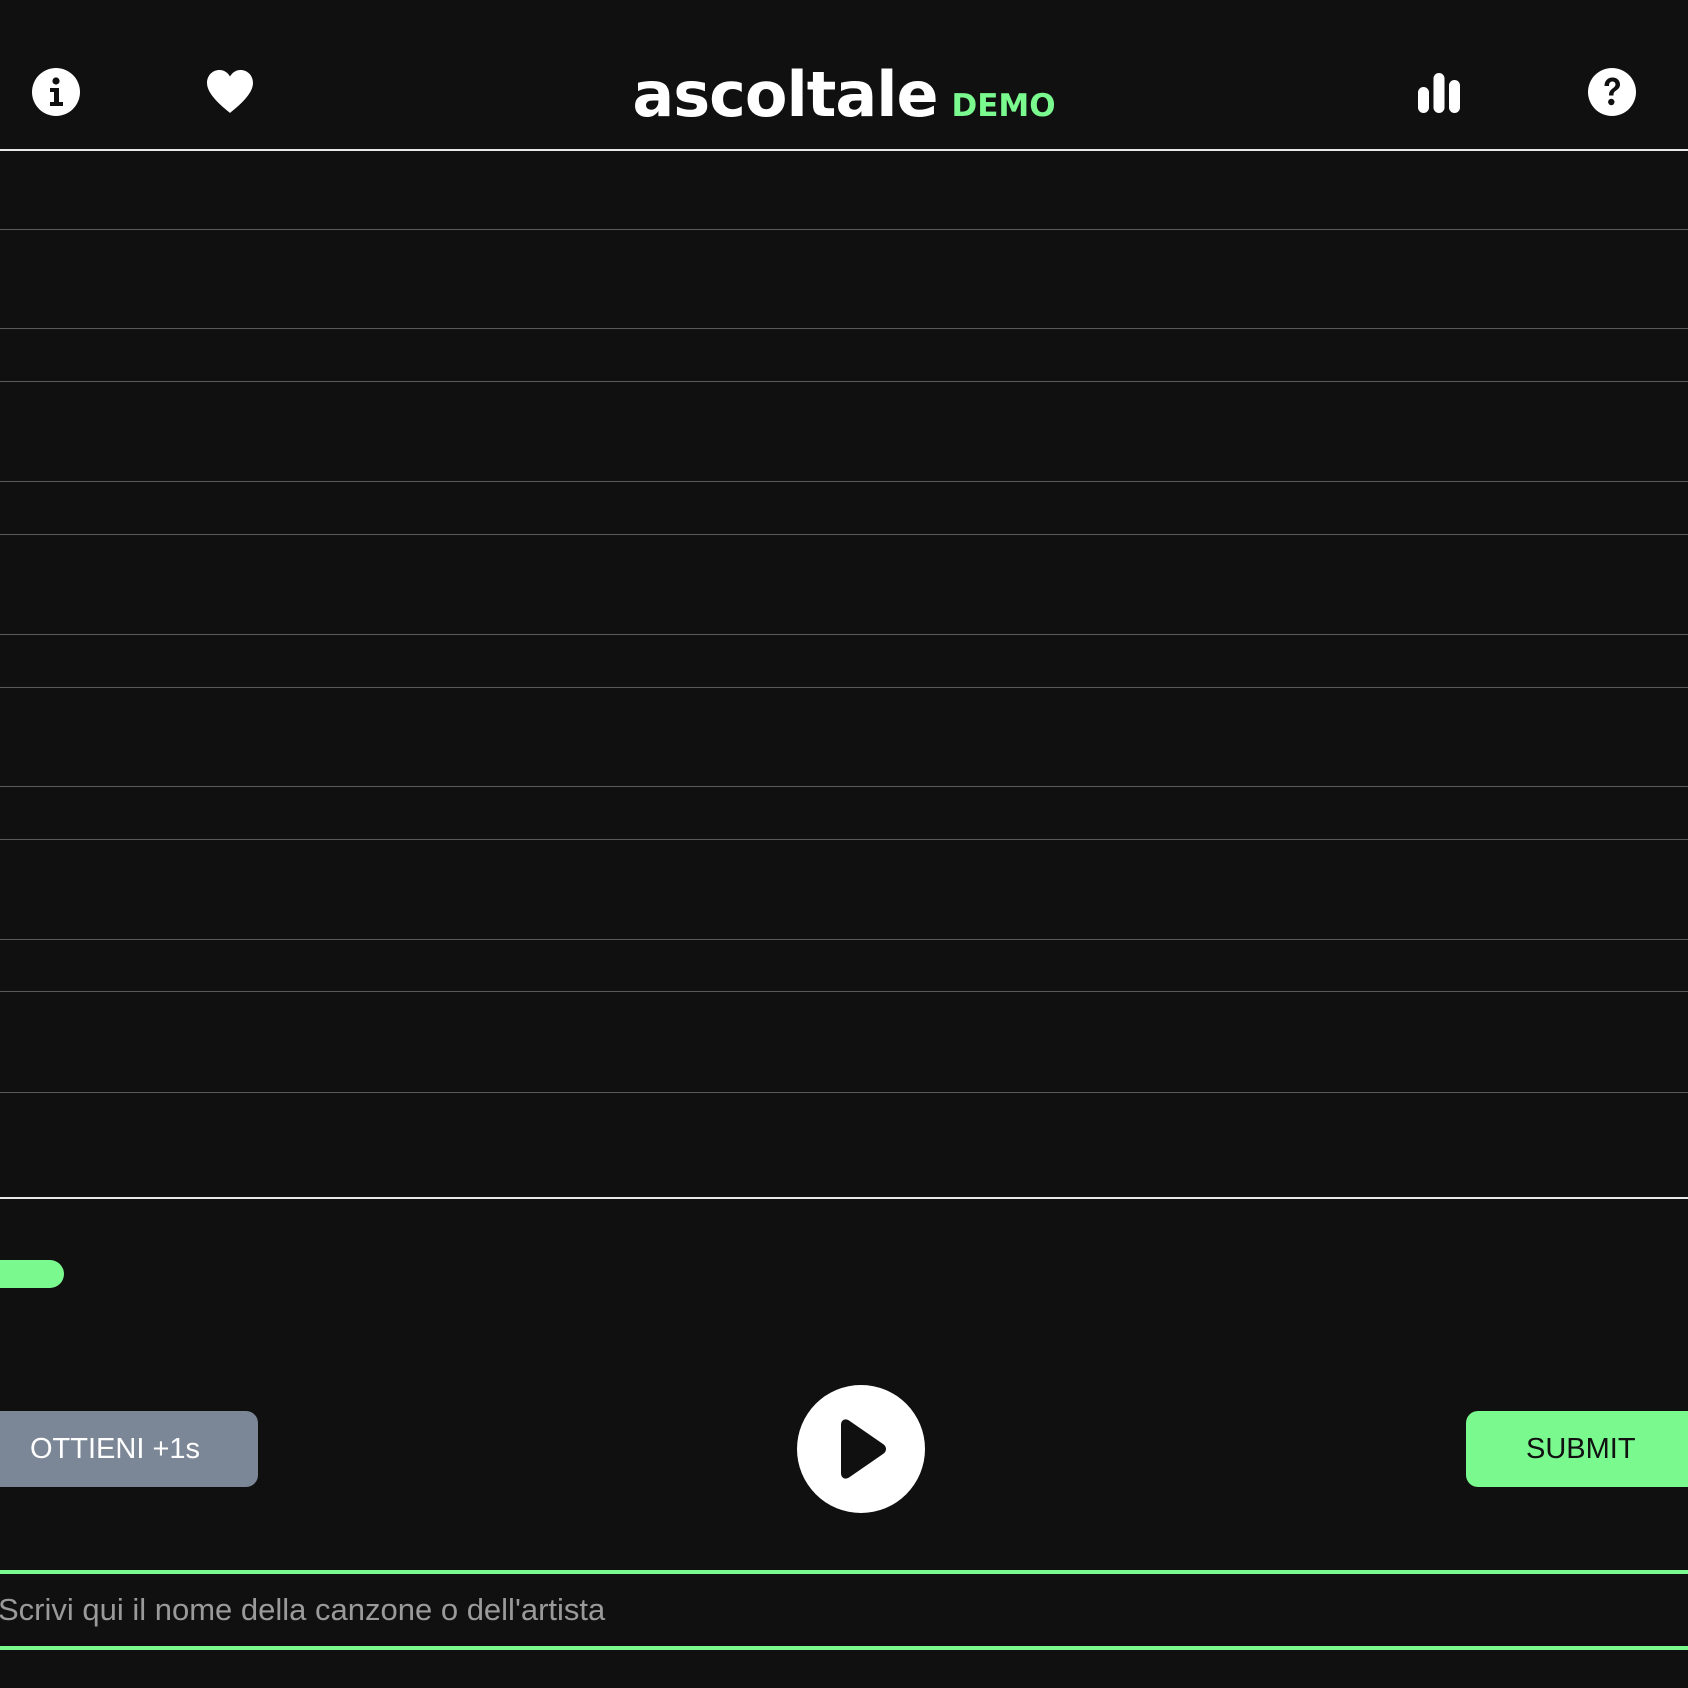 The width and height of the screenshot is (1688, 1688). What do you see at coordinates (785, 94) in the screenshot?
I see `app-title: ascoltale` at bounding box center [785, 94].